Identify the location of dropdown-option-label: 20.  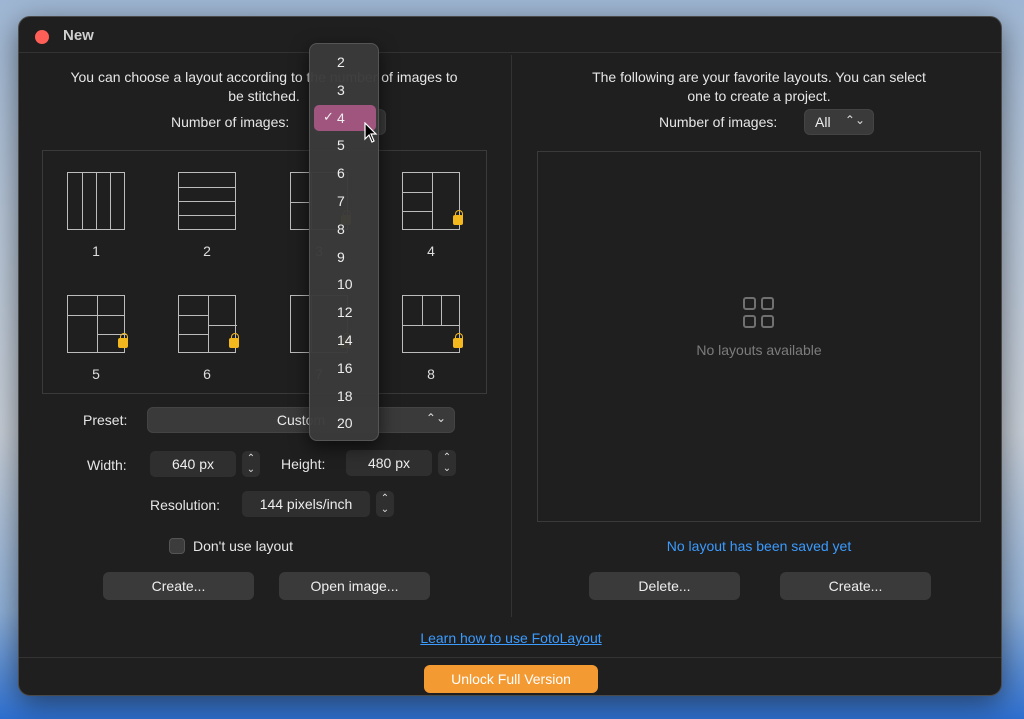
(345, 423).